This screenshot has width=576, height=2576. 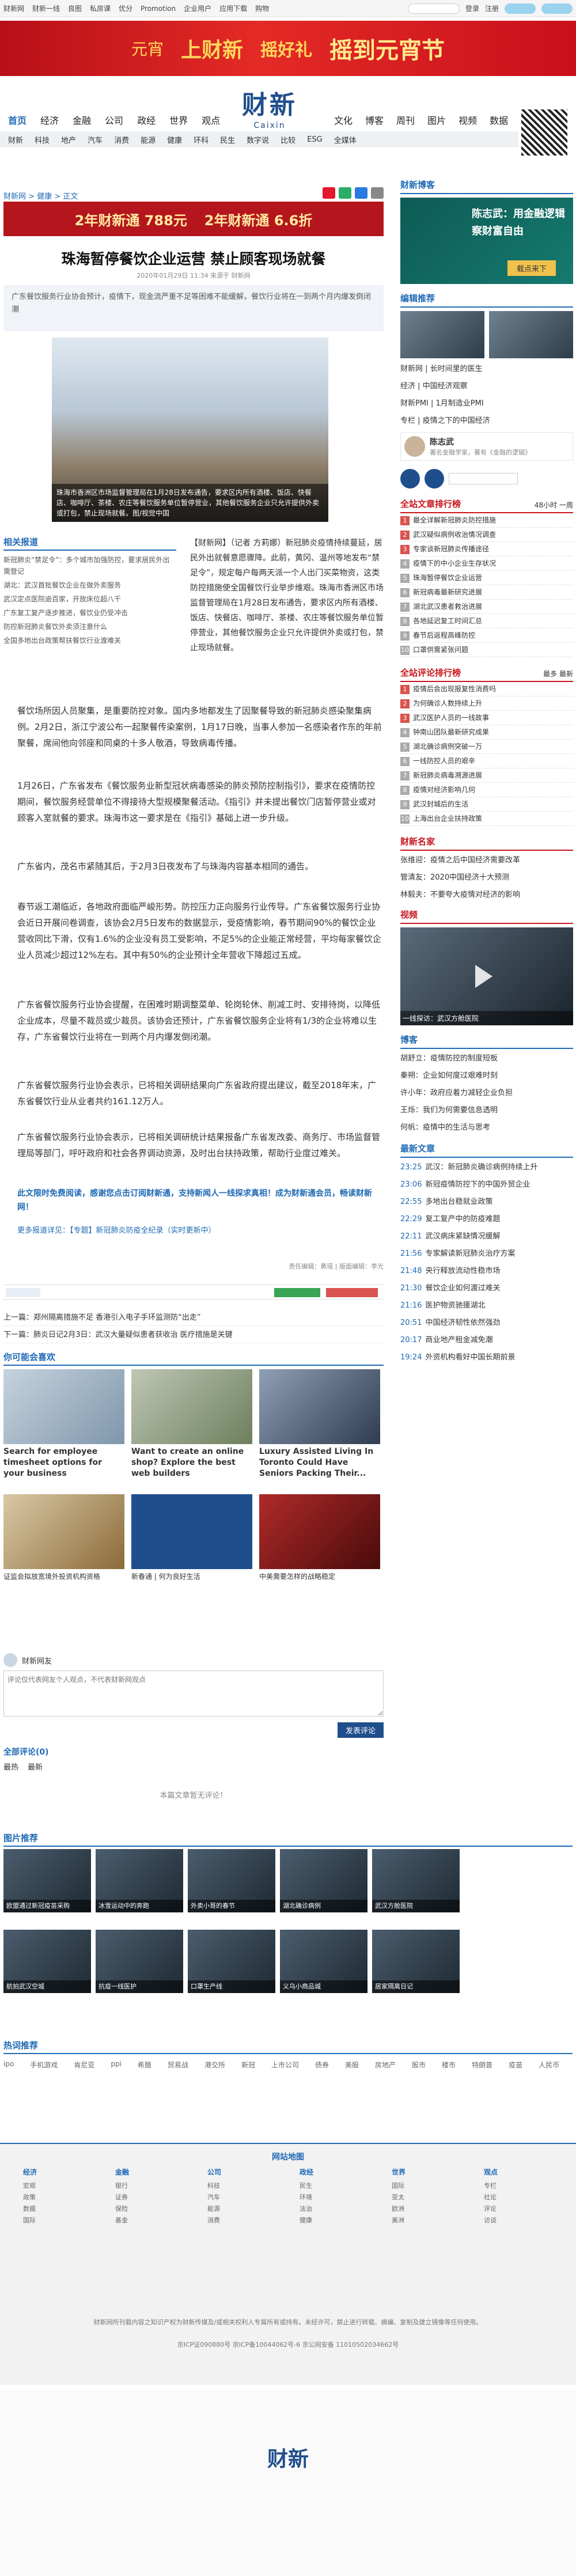 What do you see at coordinates (231, 1961) in the screenshot?
I see `photo-card: 口罩生产线` at bounding box center [231, 1961].